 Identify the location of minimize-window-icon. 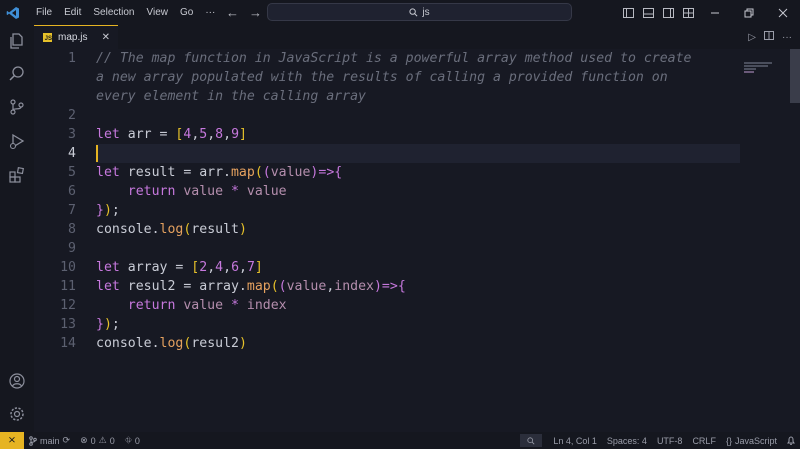
(715, 12).